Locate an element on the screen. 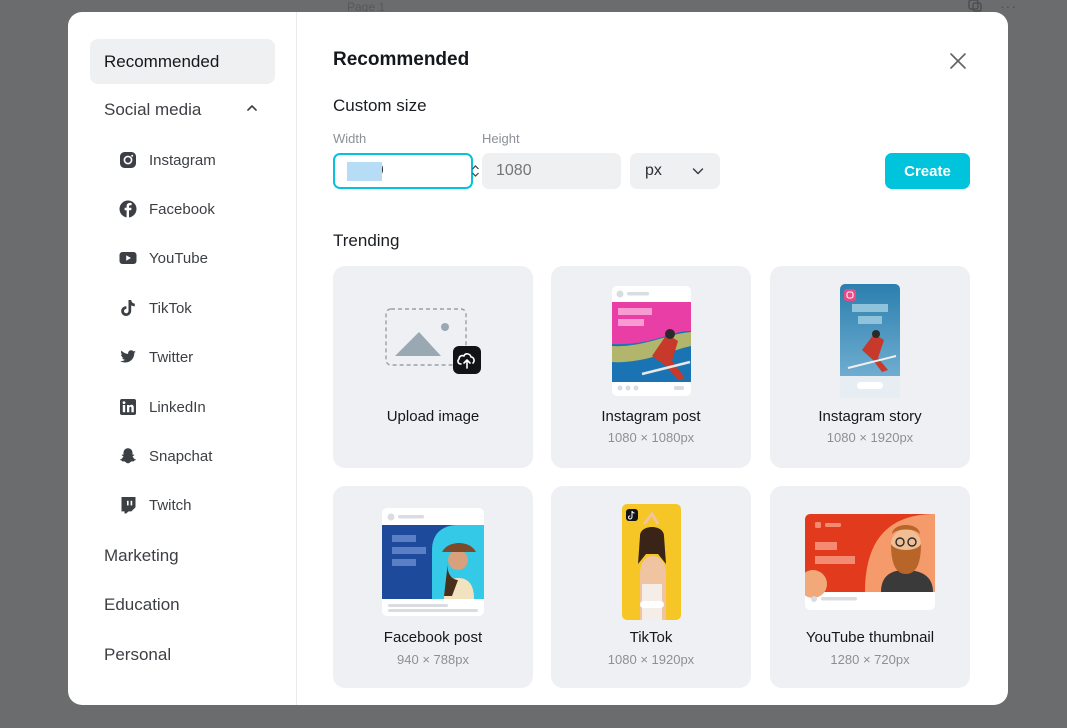  facebook-post-card: Facebook post 940 × 788px is located at coordinates (433, 587).